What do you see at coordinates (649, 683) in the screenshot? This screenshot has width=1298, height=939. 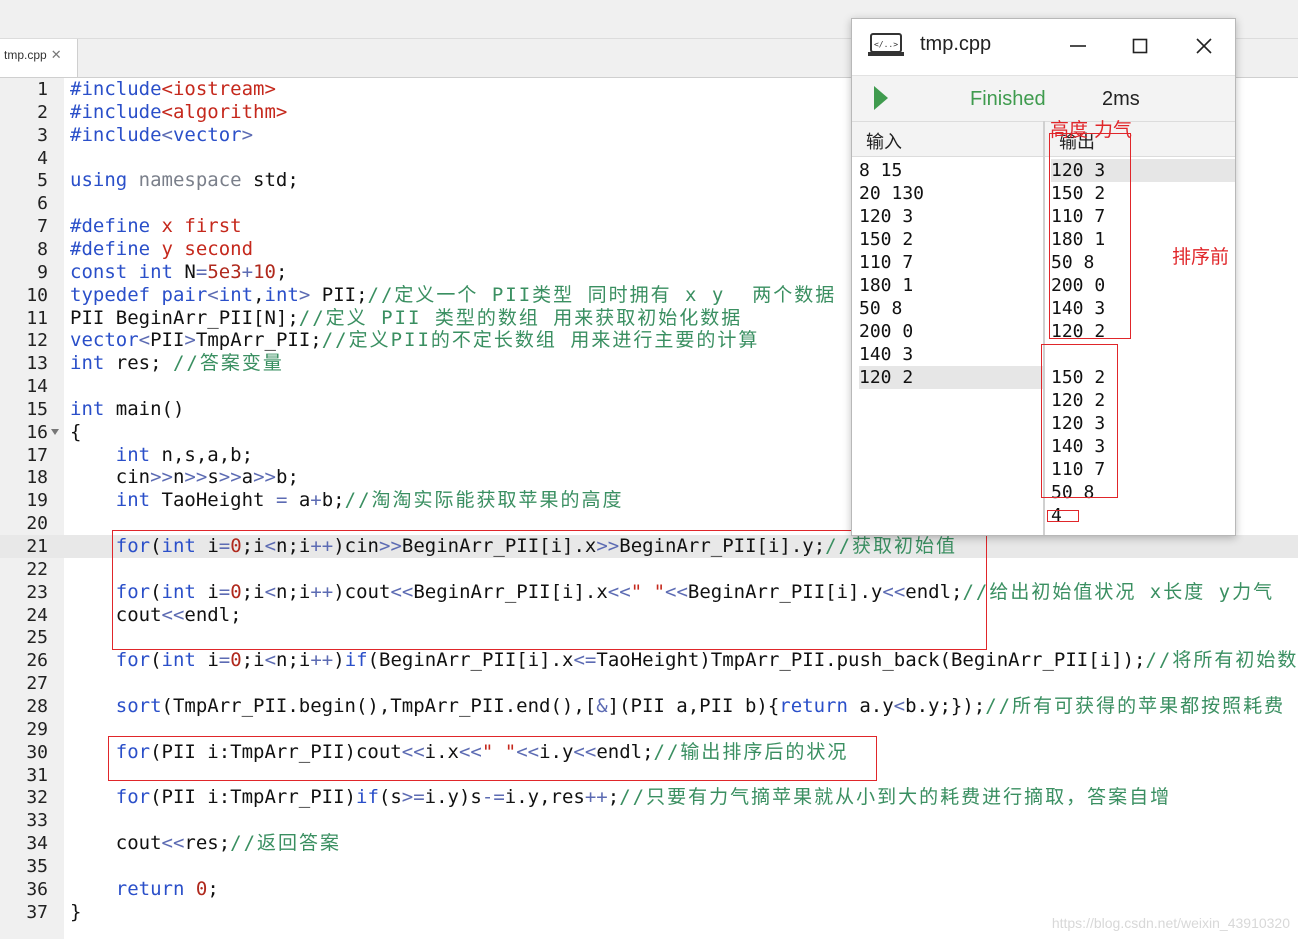 I see `code-line: 27` at bounding box center [649, 683].